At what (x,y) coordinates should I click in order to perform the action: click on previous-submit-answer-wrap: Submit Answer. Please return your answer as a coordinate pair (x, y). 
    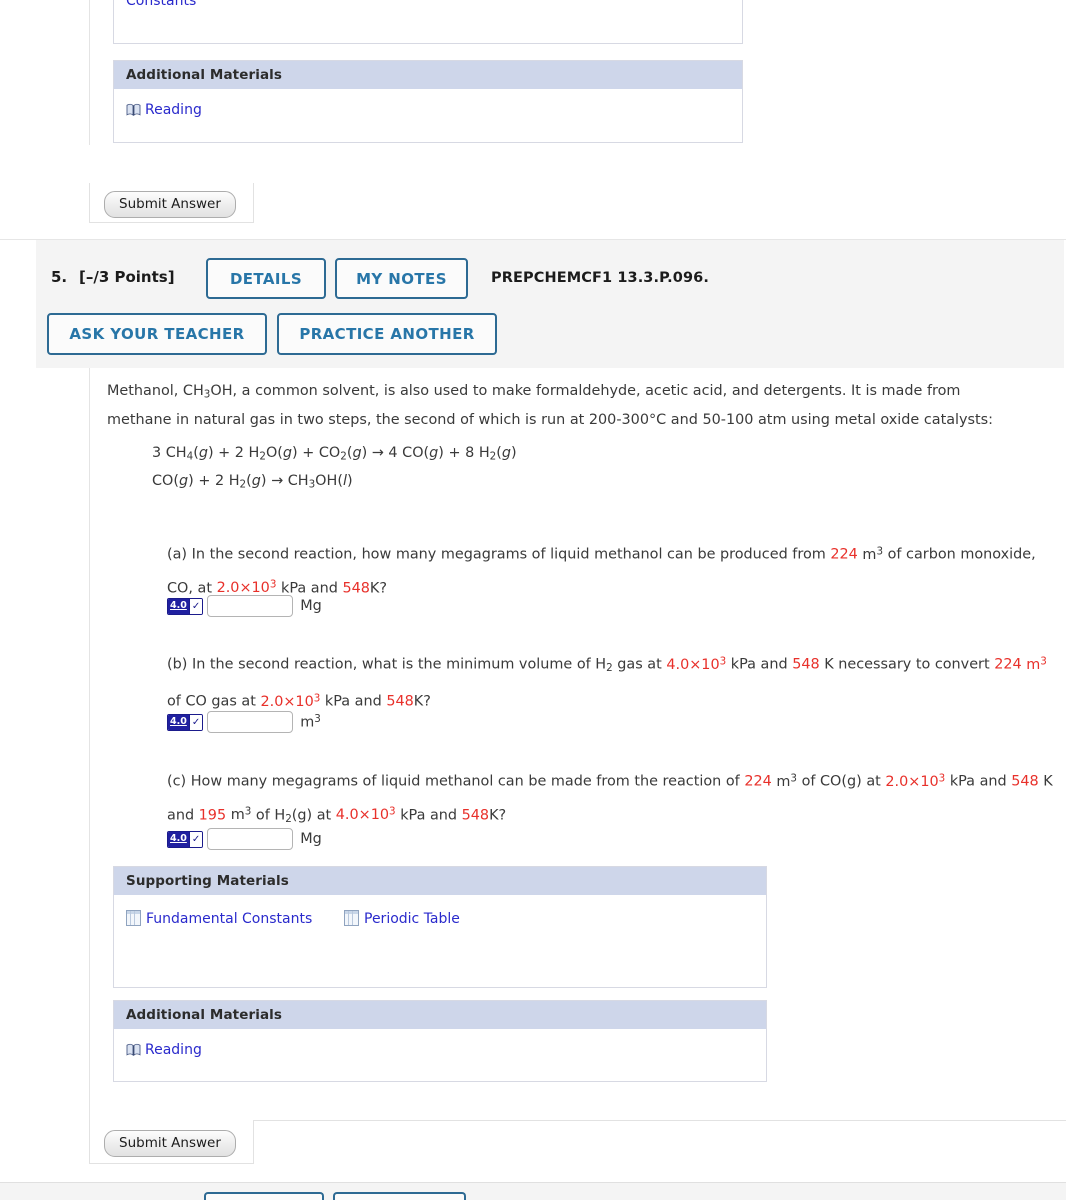
    Looking at the image, I should click on (171, 203).